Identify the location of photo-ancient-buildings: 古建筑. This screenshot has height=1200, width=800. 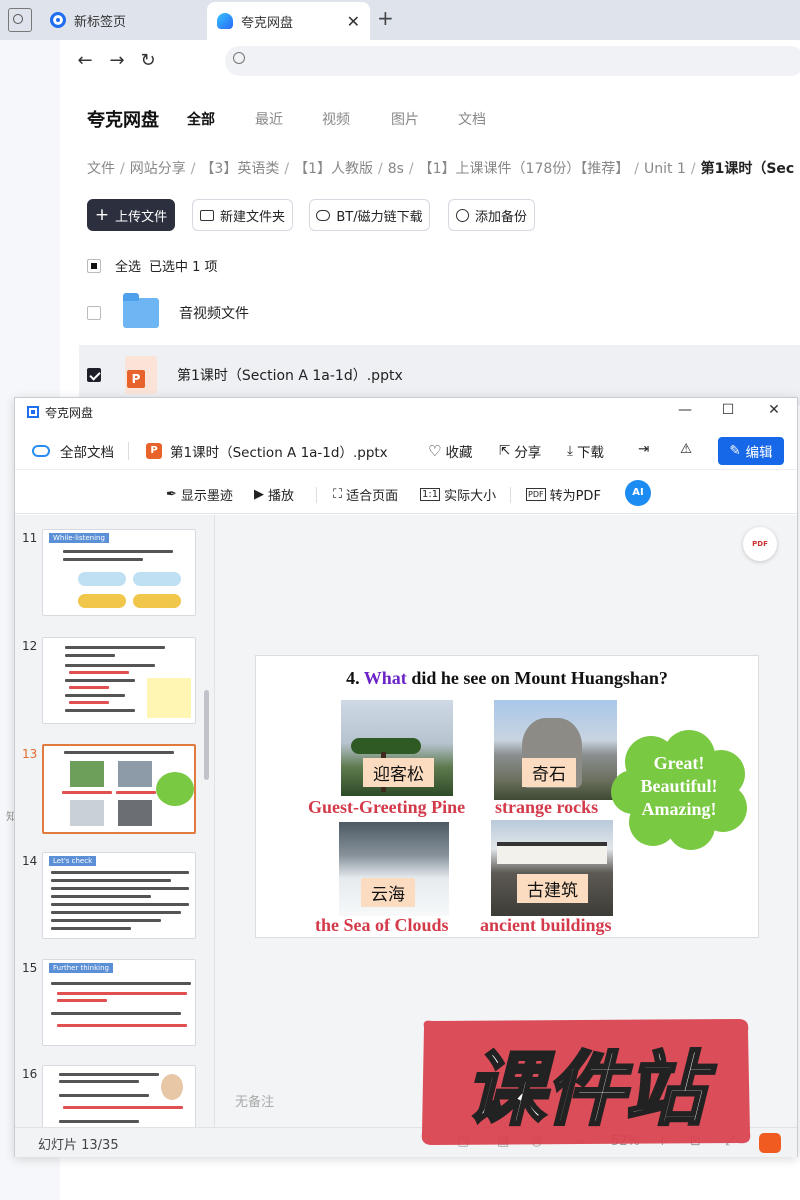
(552, 868).